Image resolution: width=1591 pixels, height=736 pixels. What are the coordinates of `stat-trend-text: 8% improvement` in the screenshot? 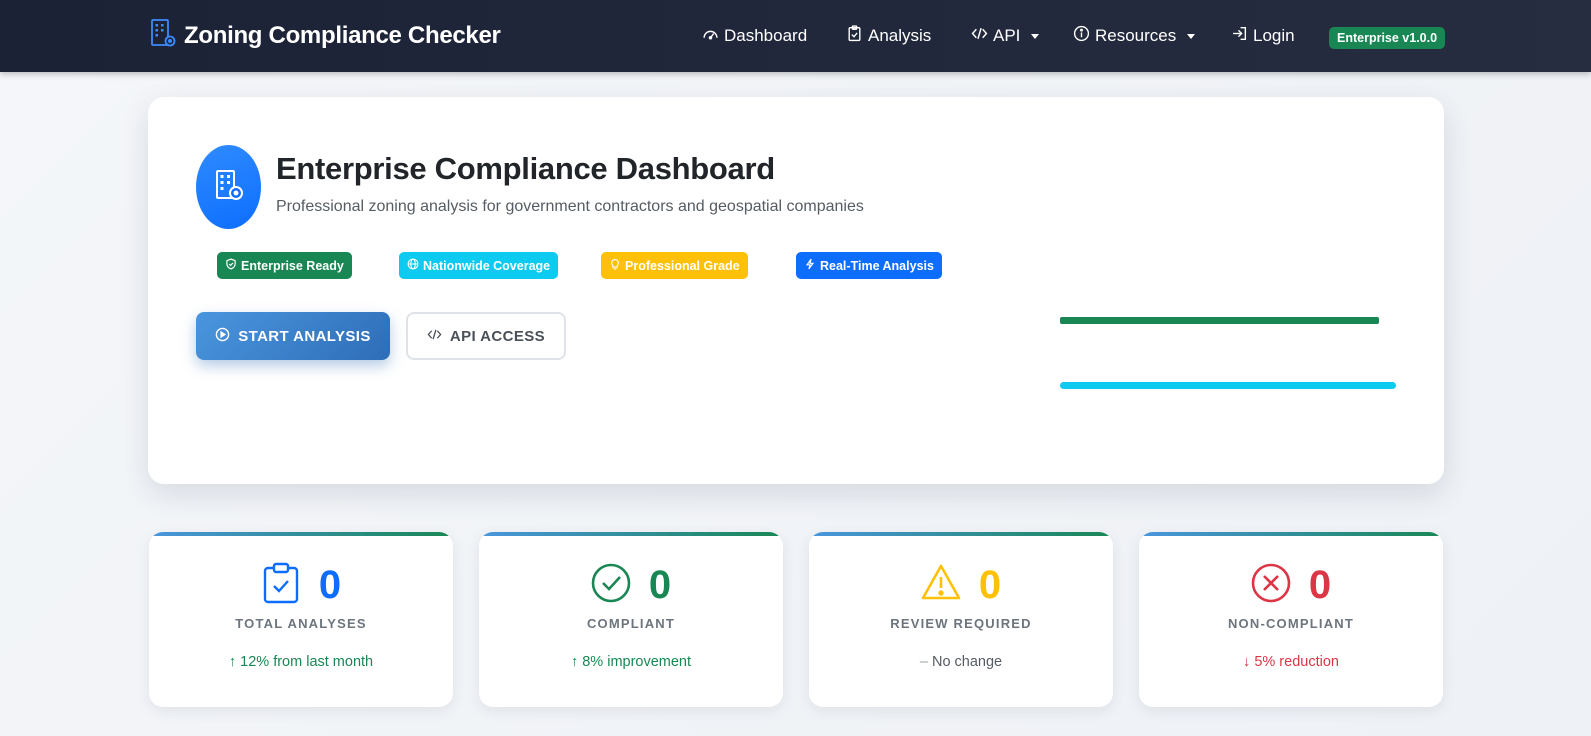 It's located at (637, 662).